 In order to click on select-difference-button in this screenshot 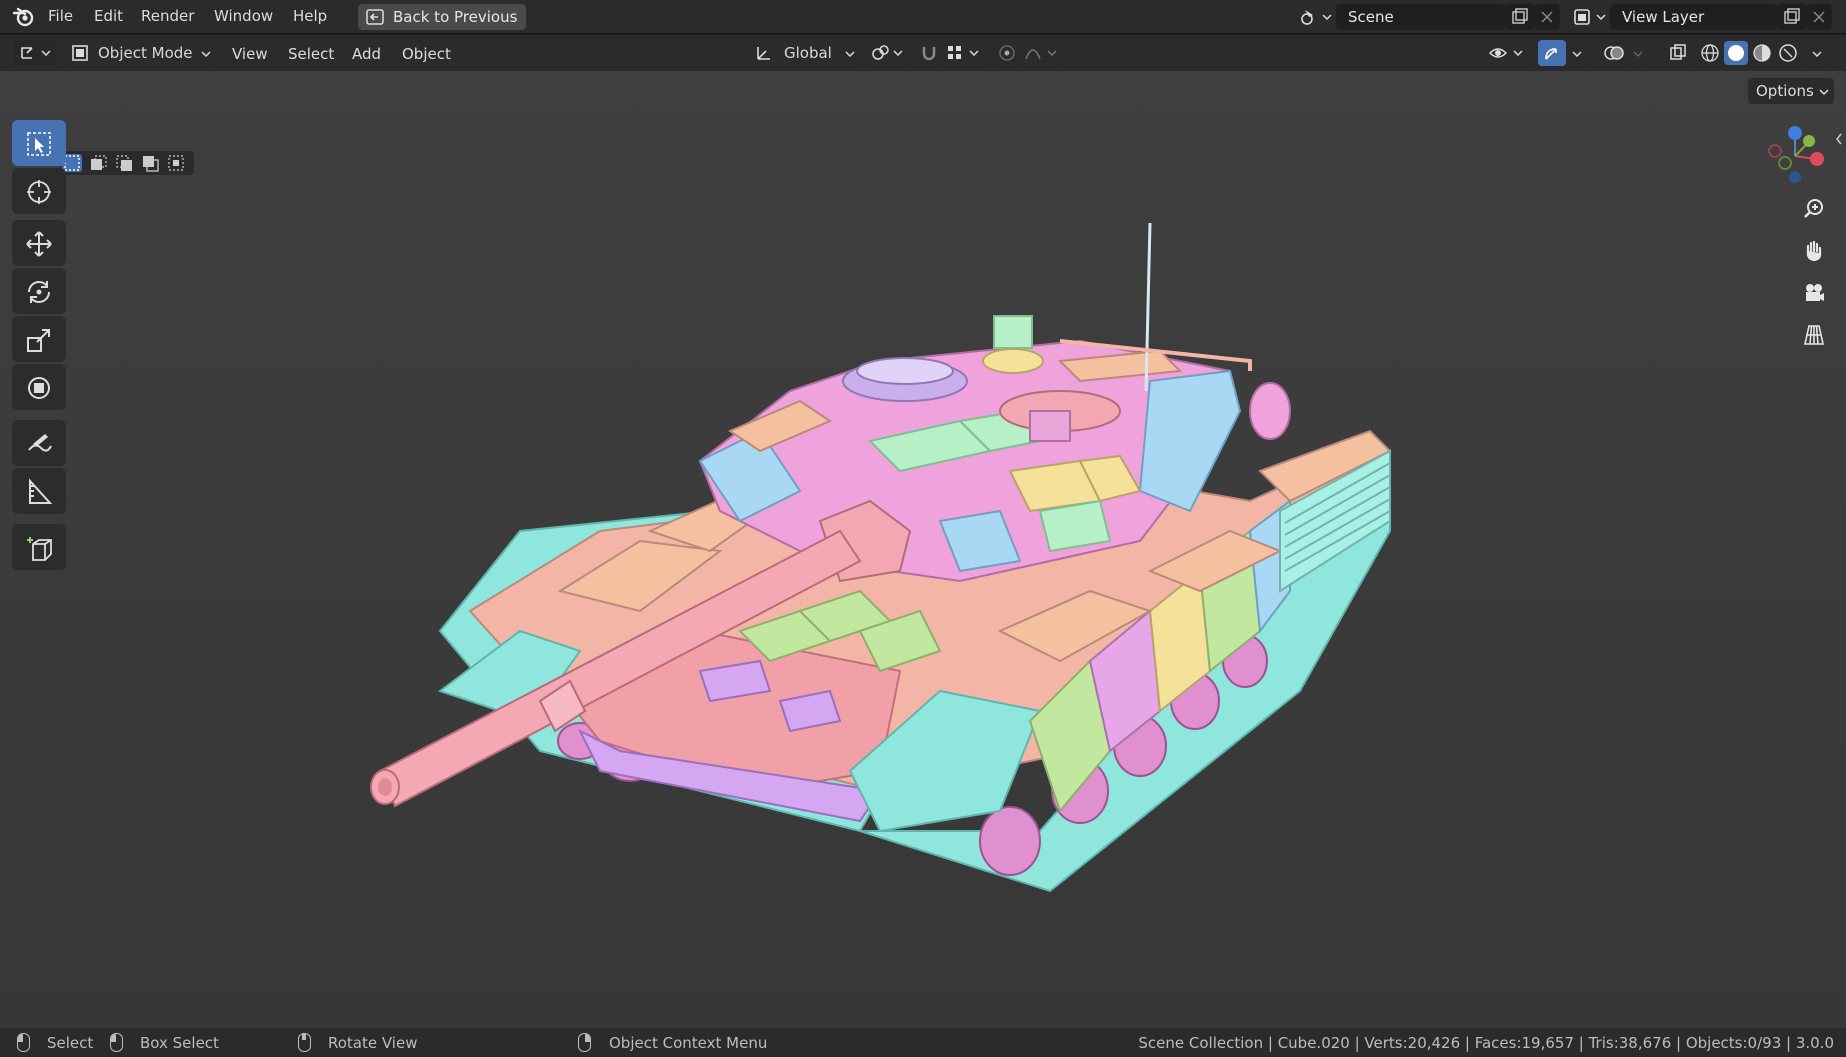, I will do `click(150, 163)`.